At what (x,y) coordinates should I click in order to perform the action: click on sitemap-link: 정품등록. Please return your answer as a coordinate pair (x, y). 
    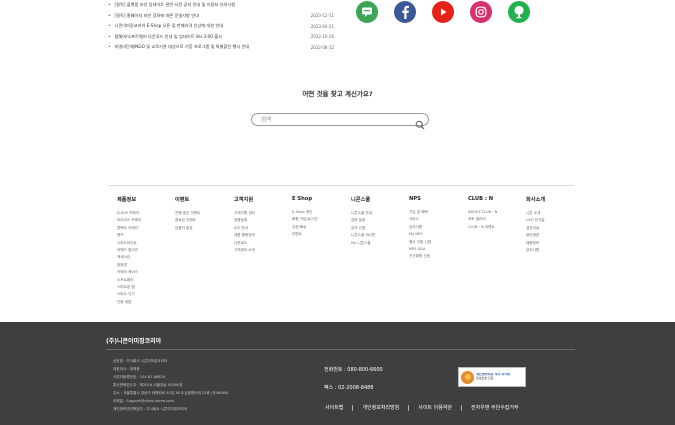
    Looking at the image, I should click on (244, 220).